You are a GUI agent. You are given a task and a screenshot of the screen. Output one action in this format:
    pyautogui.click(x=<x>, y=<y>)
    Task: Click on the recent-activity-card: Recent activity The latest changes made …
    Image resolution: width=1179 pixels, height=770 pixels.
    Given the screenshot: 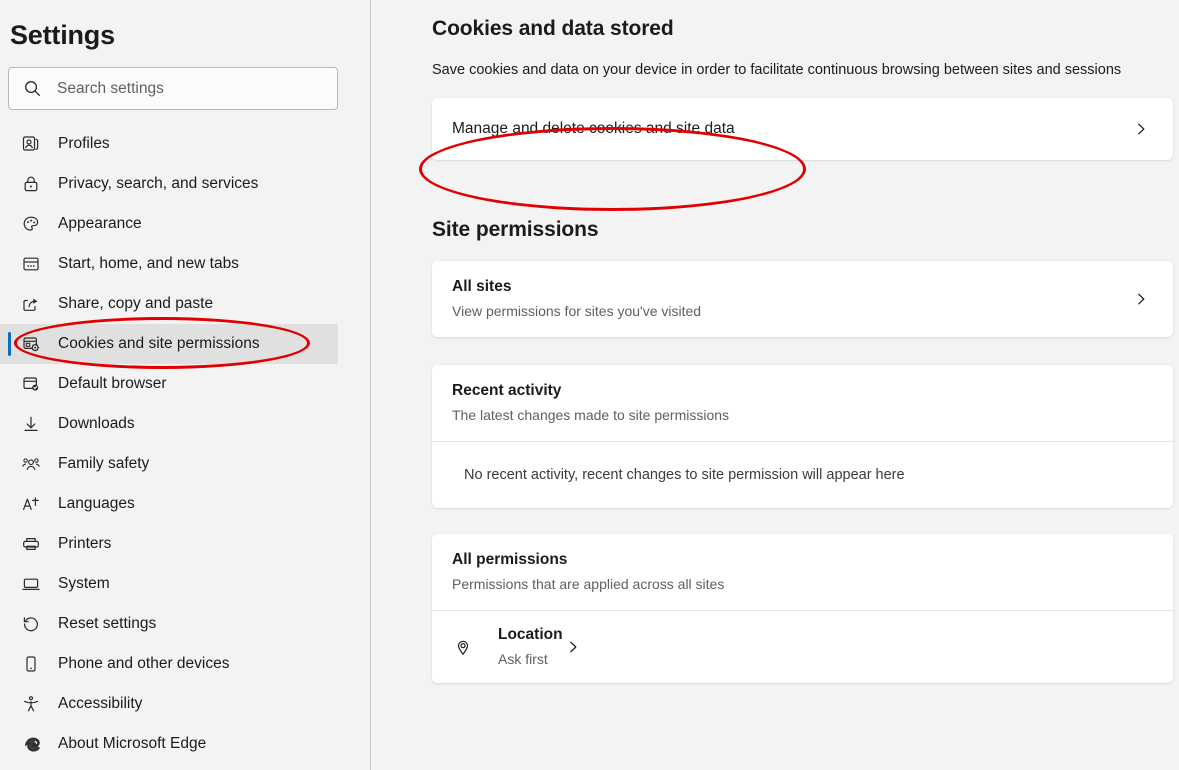 What is the action you would take?
    pyautogui.click(x=802, y=436)
    